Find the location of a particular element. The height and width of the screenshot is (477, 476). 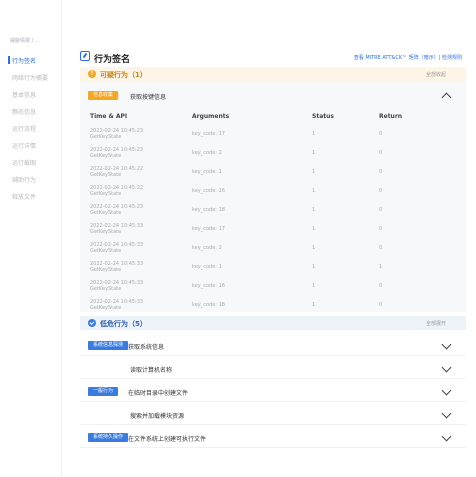

edit-document-icon is located at coordinates (85, 56).